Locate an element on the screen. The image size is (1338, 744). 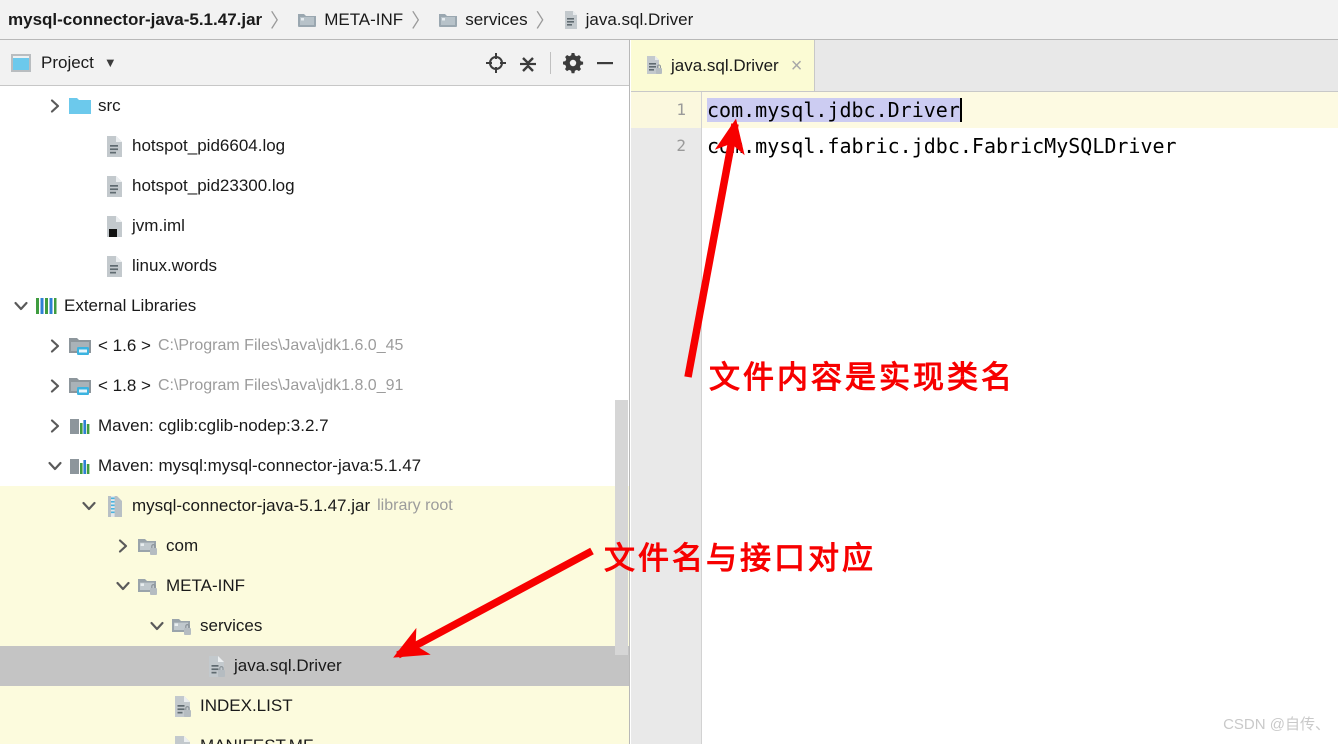
tree-row: services is located at coordinates (314, 626).